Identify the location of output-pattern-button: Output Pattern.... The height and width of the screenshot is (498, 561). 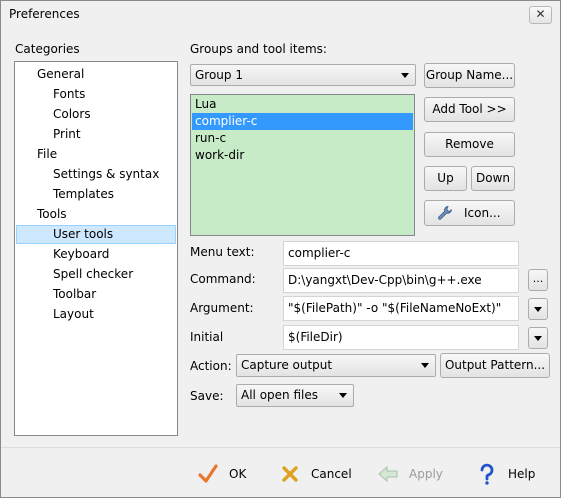
(495, 365).